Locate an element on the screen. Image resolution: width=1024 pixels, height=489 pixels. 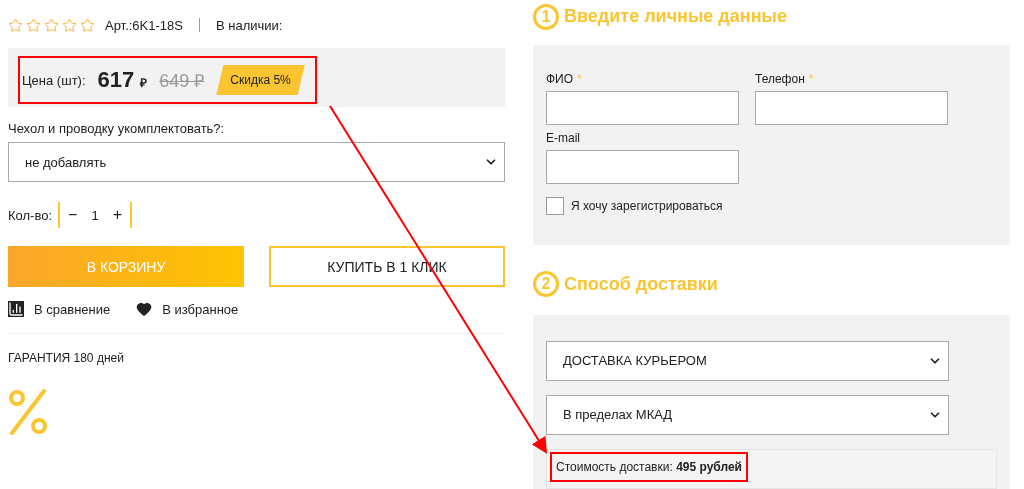
option-label: Чехол и проводку укомплектовать?: is located at coordinates (117, 128).